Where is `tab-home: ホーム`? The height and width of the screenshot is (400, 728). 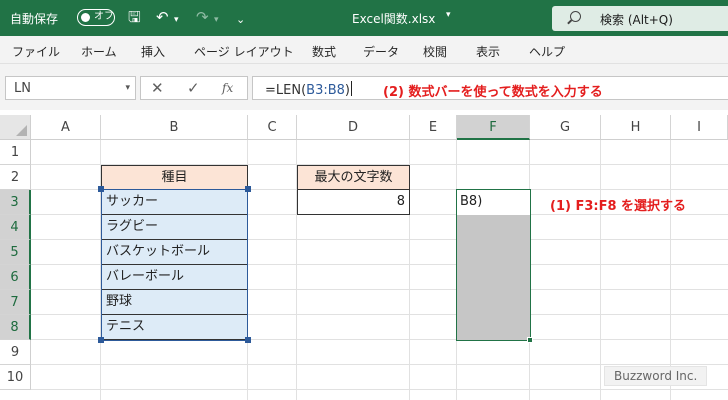
tab-home: ホーム is located at coordinates (99, 51).